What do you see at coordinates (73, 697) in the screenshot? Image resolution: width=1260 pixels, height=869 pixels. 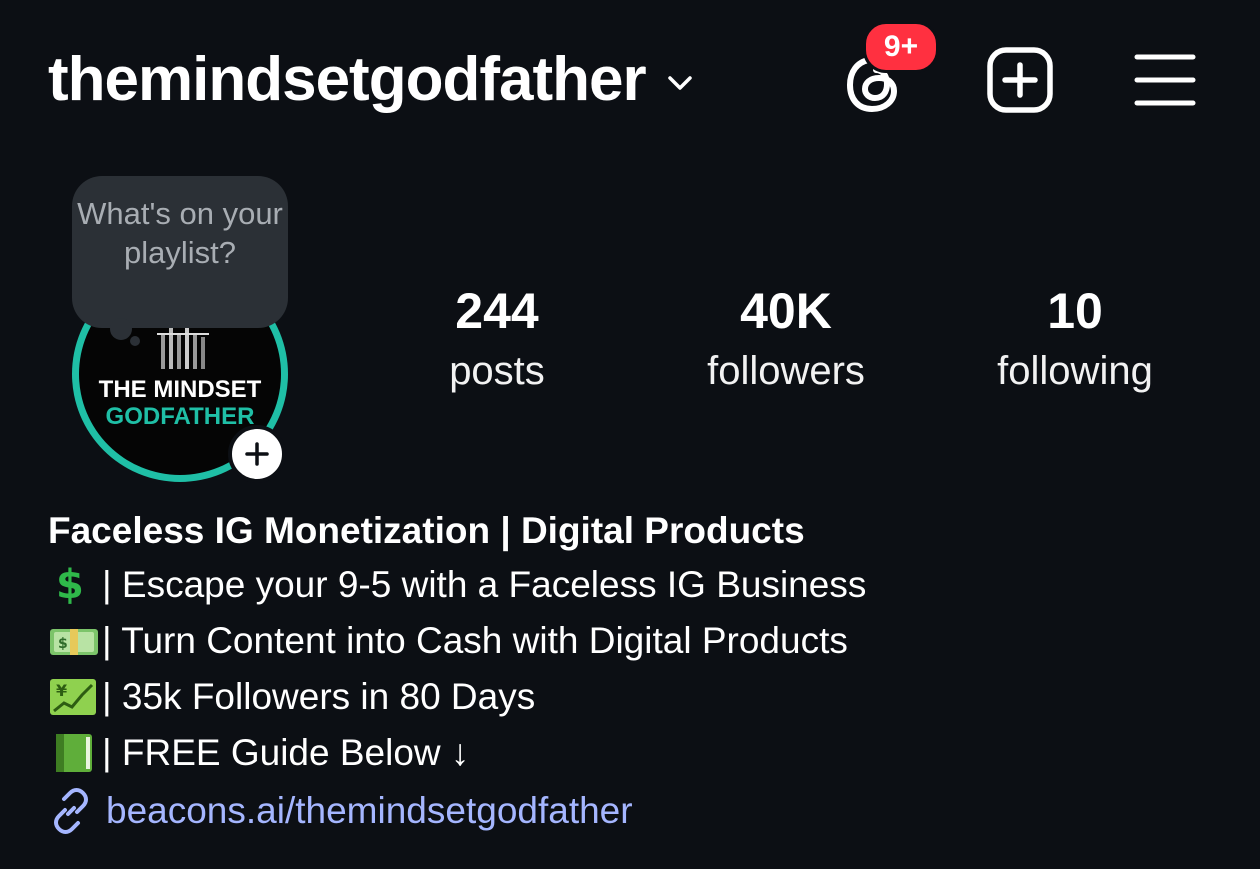 I see `chart-increasing-yen-icon: ¥` at bounding box center [73, 697].